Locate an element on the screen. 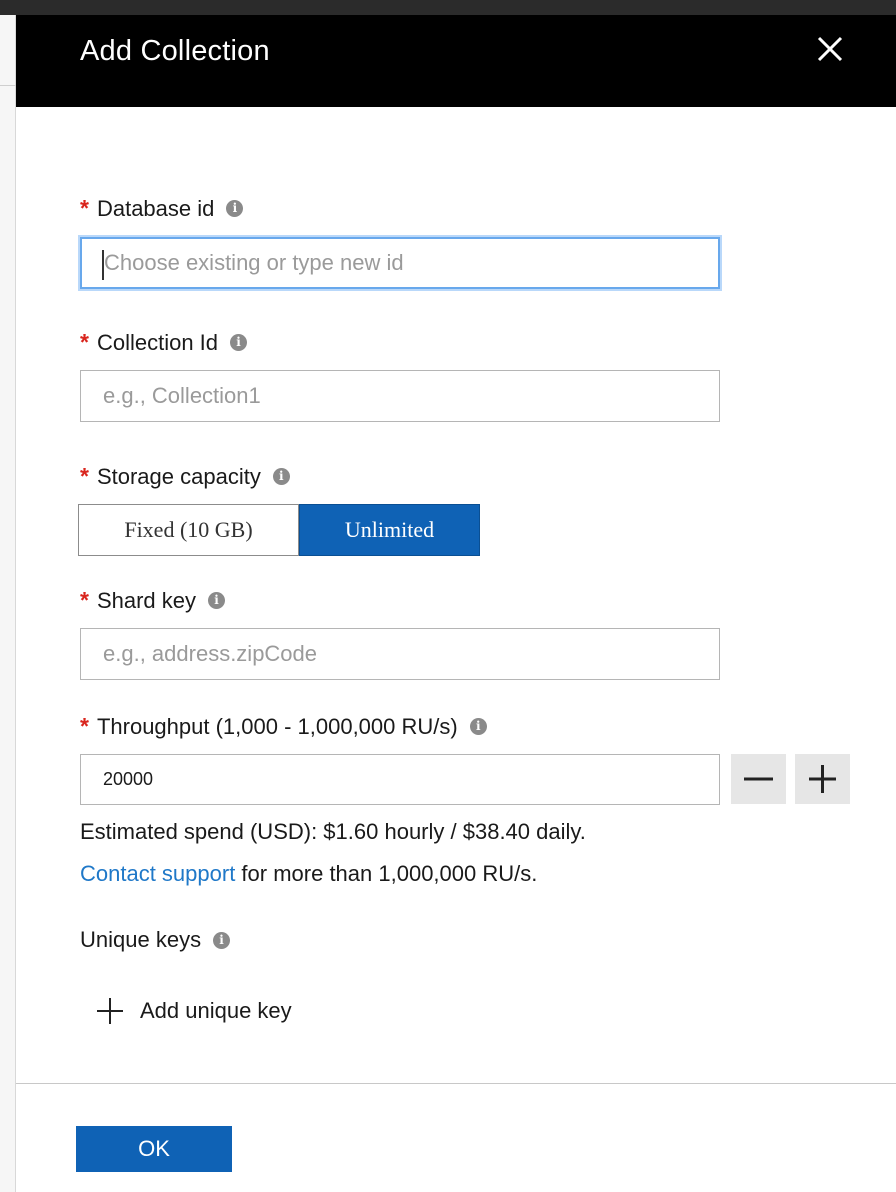 The height and width of the screenshot is (1192, 896). background-divider is located at coordinates (8, 85).